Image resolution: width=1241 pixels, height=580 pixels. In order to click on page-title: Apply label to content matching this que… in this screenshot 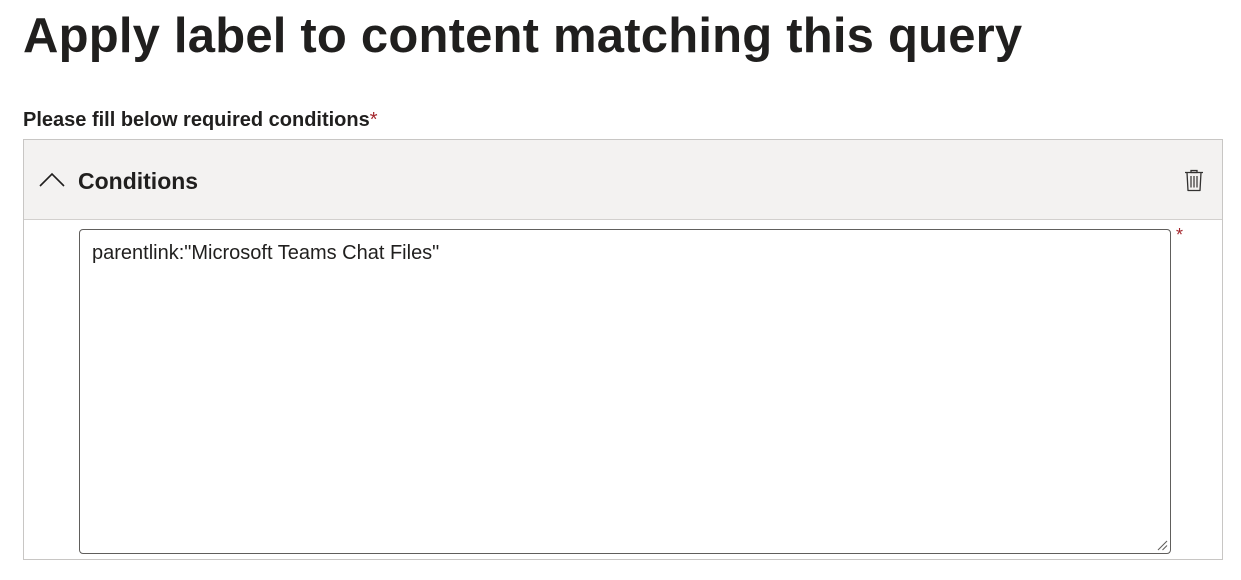, I will do `click(523, 36)`.